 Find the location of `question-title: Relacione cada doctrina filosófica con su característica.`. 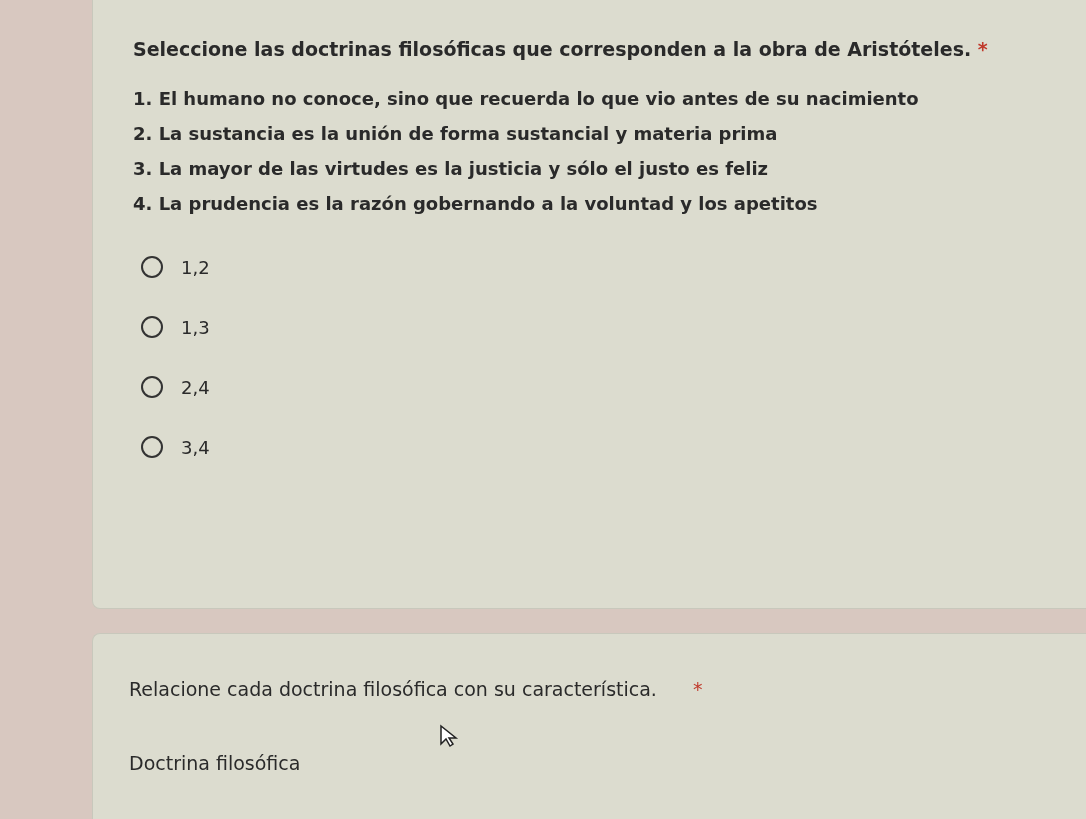

question-title: Relacione cada doctrina filosófica con su característica. is located at coordinates (393, 689).